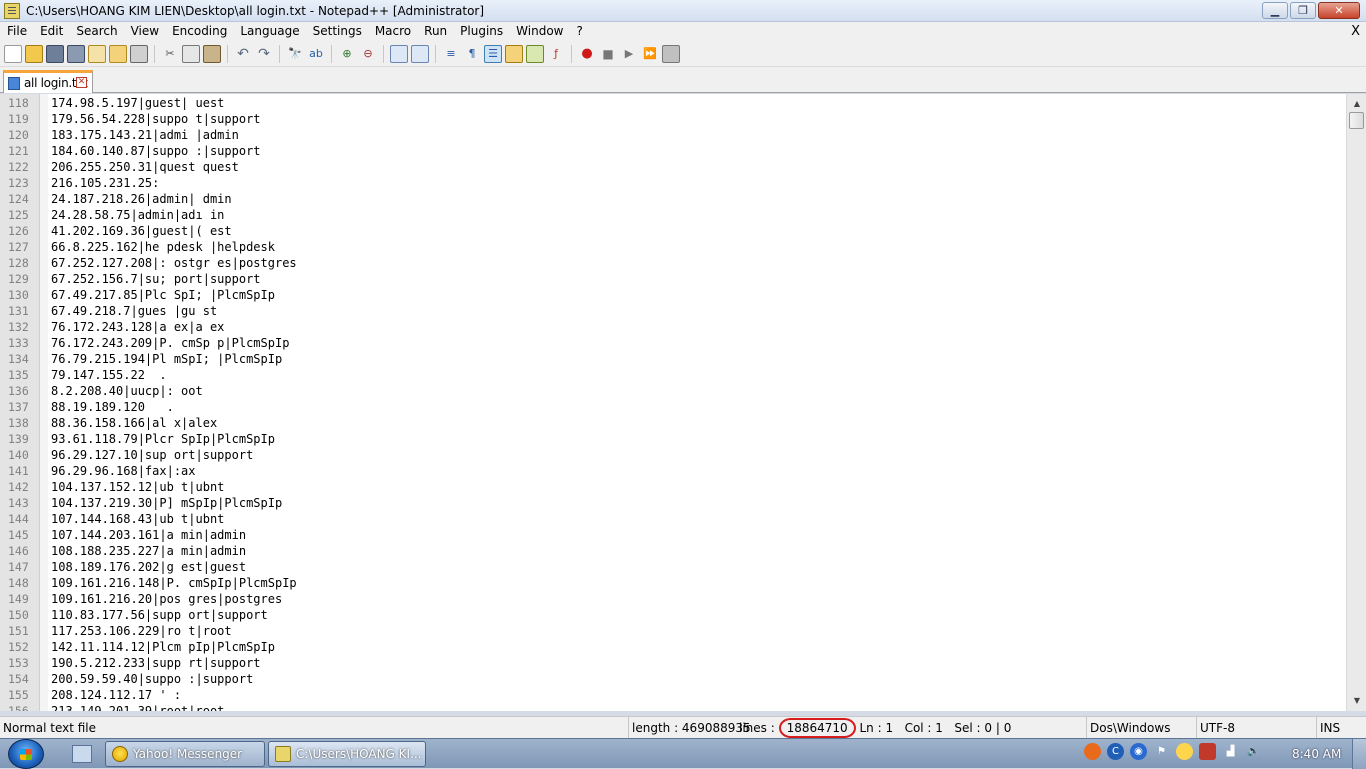  I want to click on editor-line: 126 41.202.169.36|guest|( est, so click(673, 231).